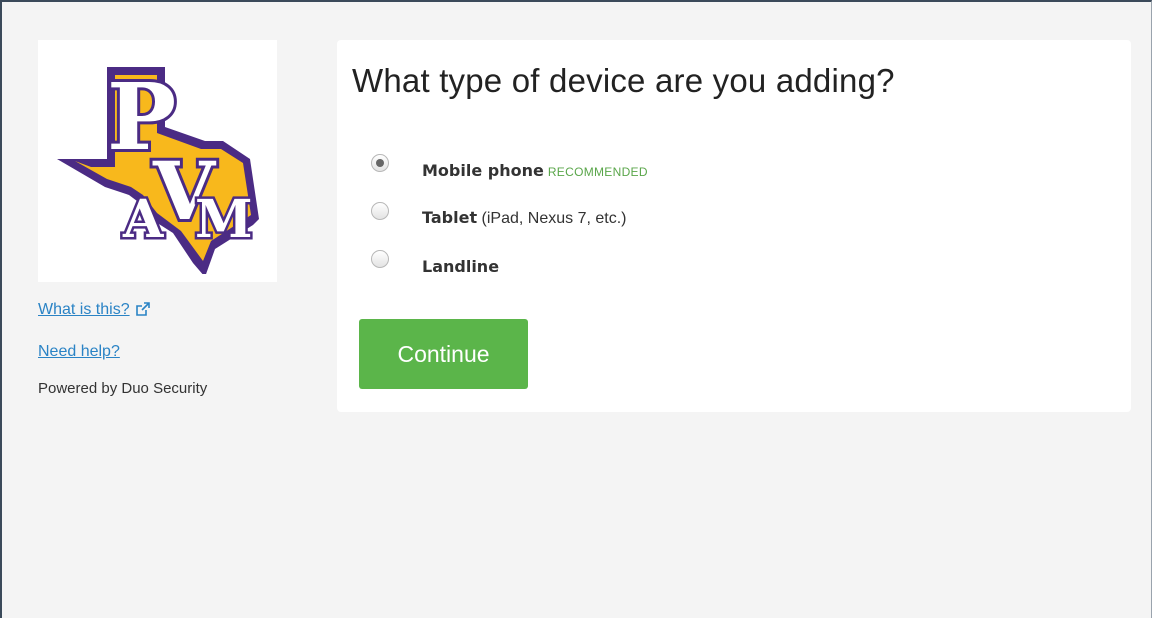 The image size is (1152, 618). What do you see at coordinates (84, 309) in the screenshot?
I see `what-is-this-label: What is this?` at bounding box center [84, 309].